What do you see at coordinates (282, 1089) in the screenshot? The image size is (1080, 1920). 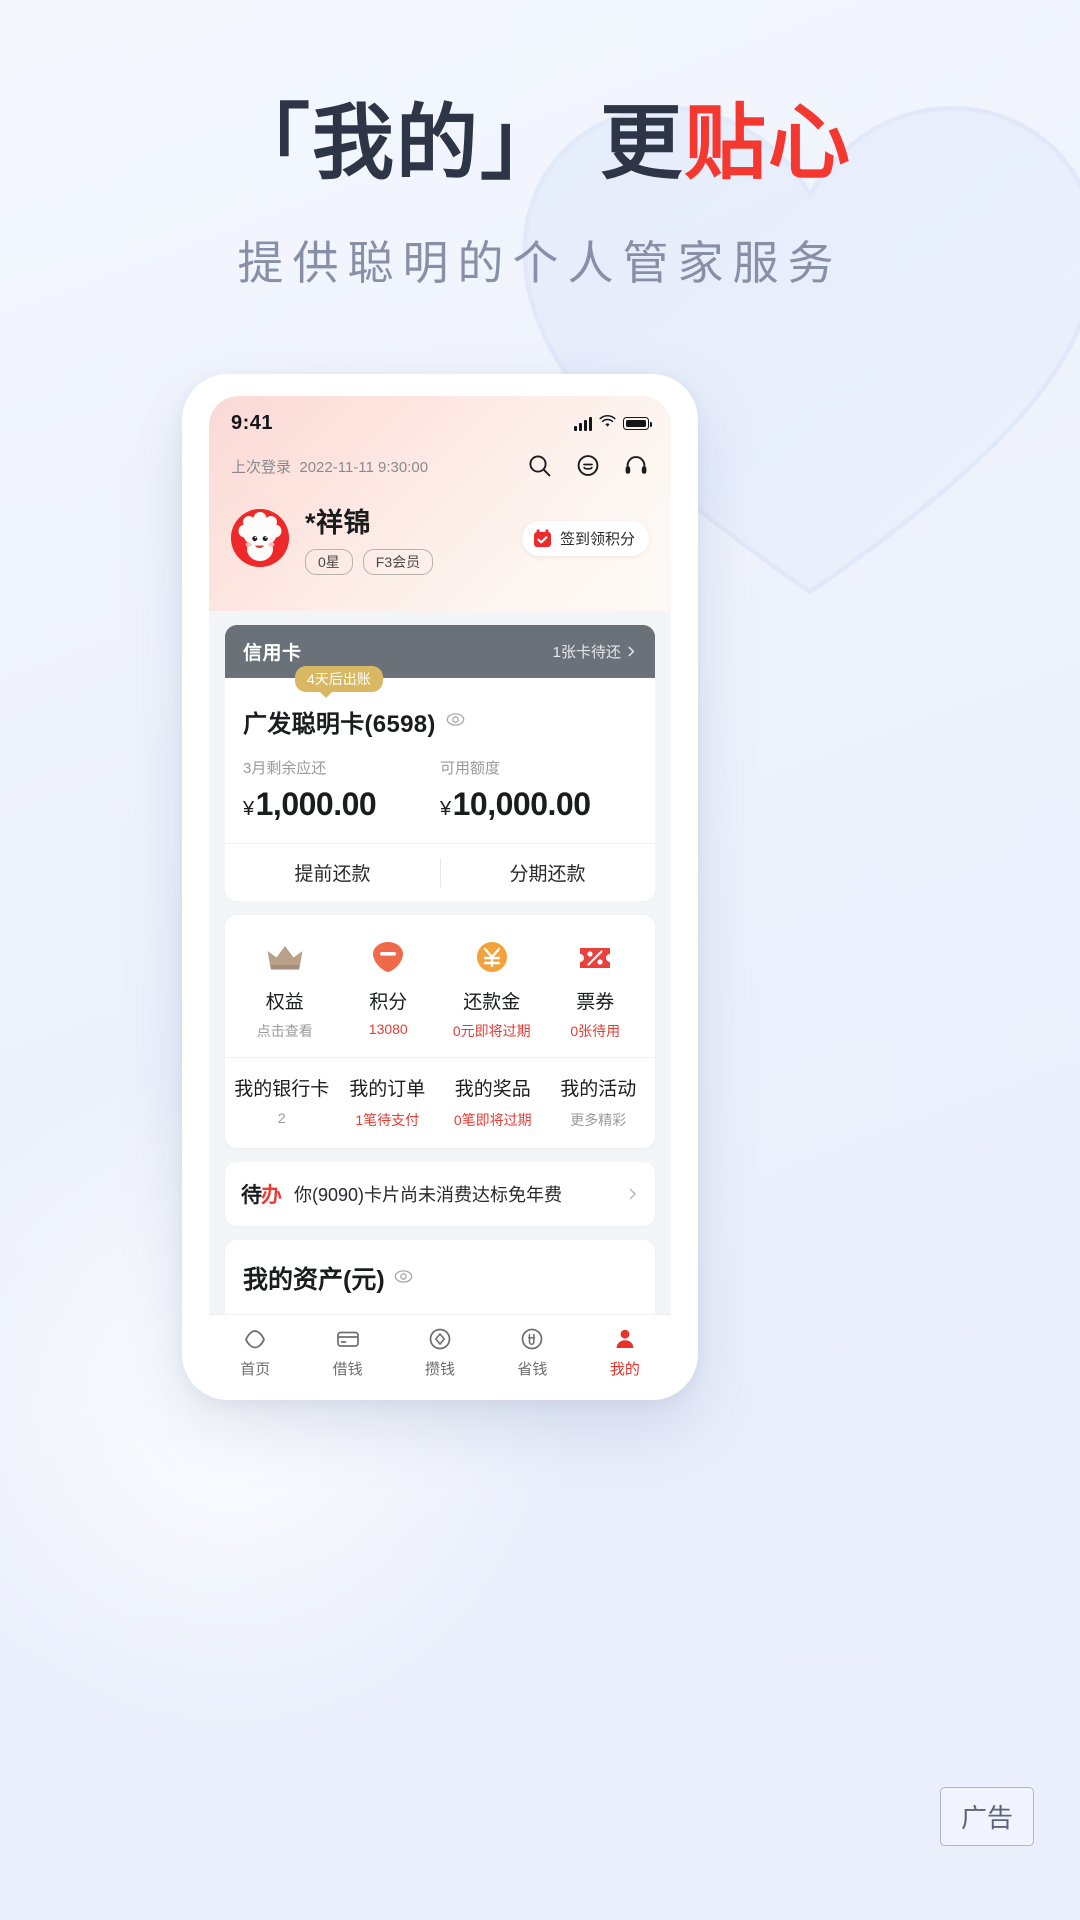 I see `link-title: 我的银行卡` at bounding box center [282, 1089].